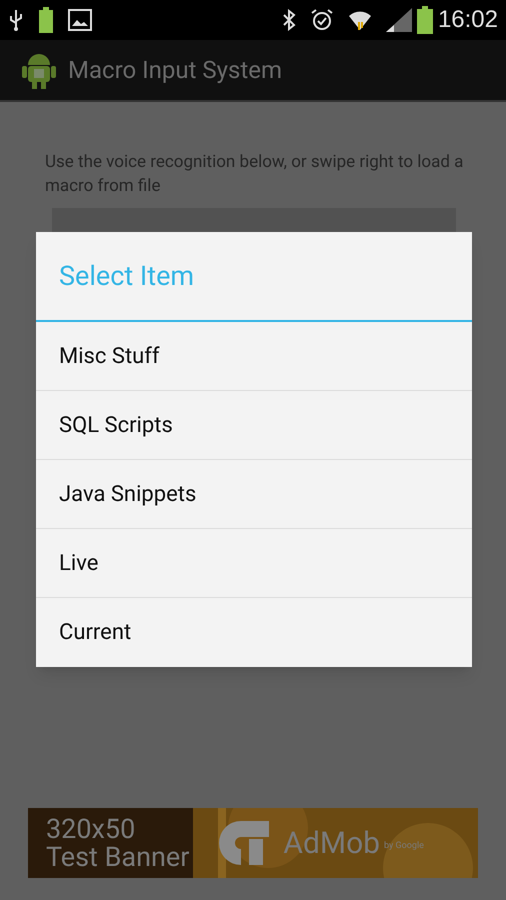  I want to click on list-item: SQL Scripts, so click(254, 425).